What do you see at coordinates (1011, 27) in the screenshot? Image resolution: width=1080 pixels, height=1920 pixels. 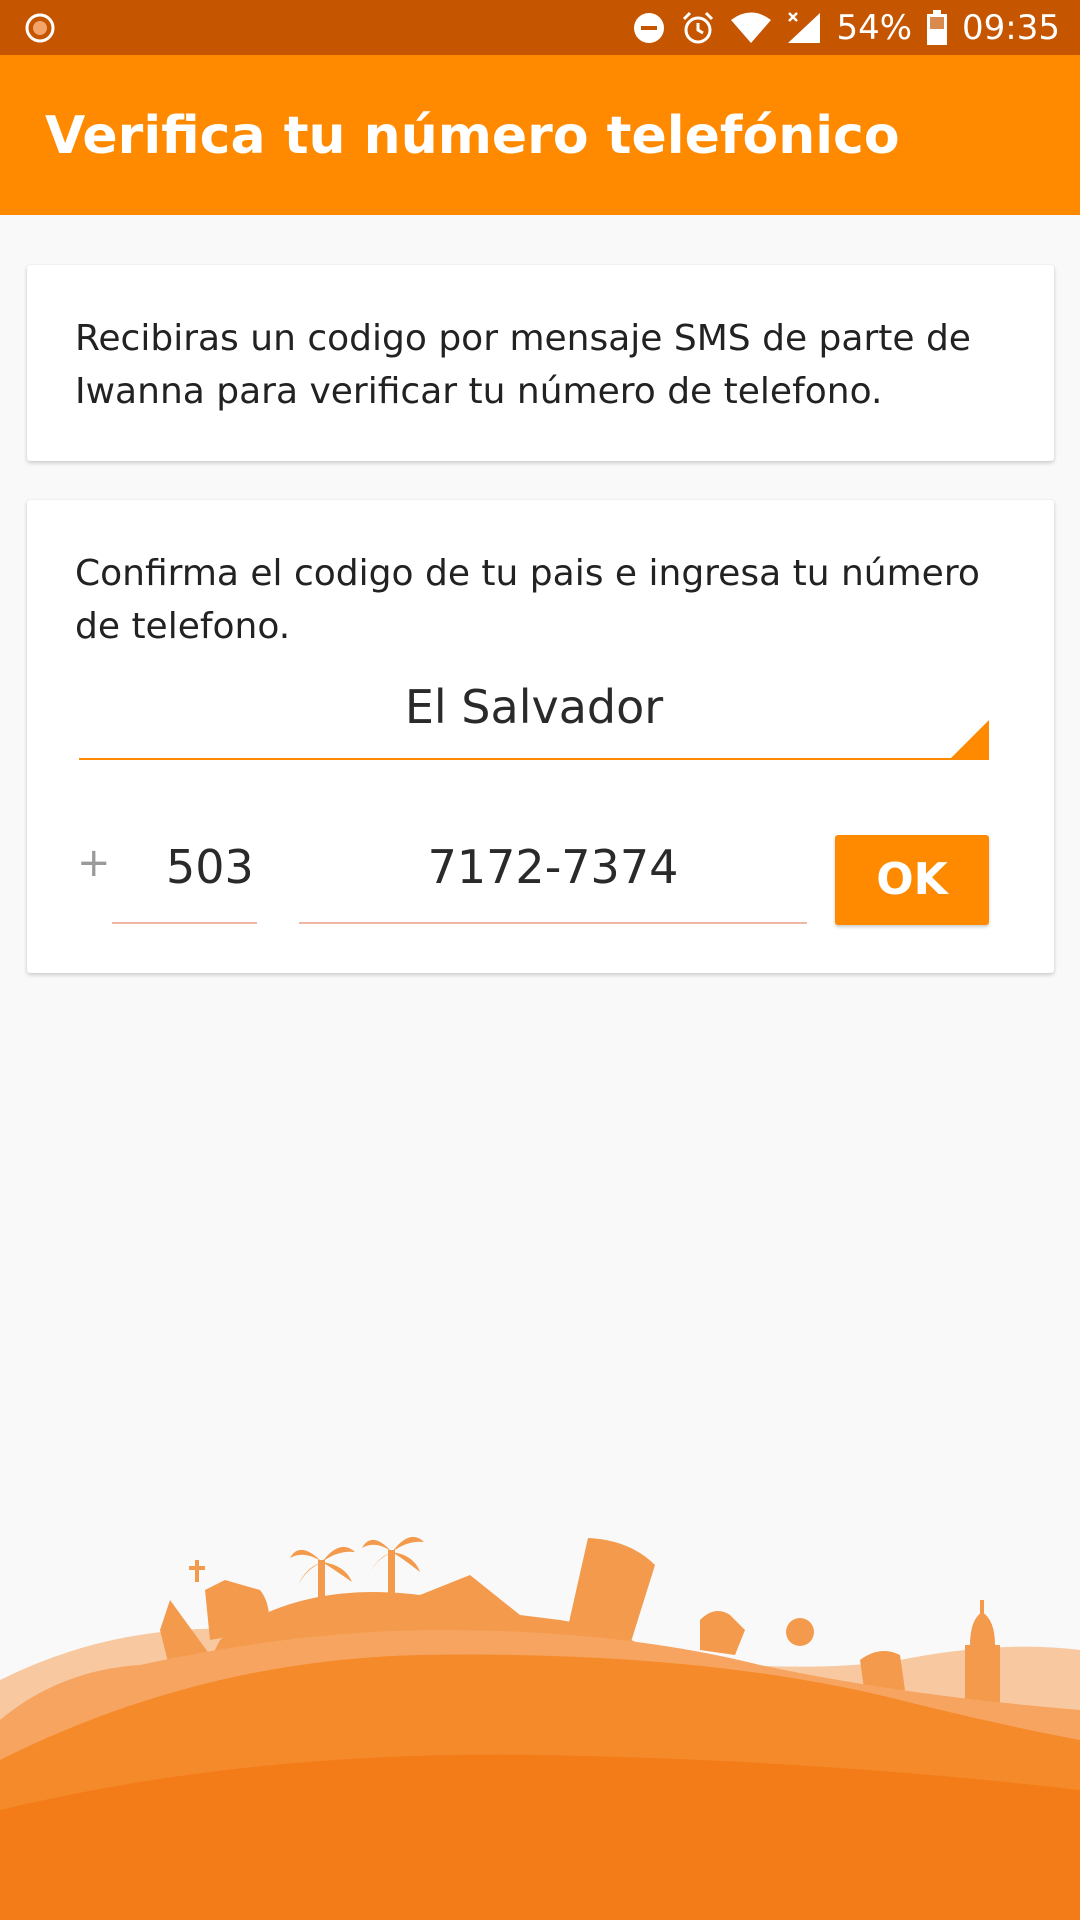 I see `clock: 09:35` at bounding box center [1011, 27].